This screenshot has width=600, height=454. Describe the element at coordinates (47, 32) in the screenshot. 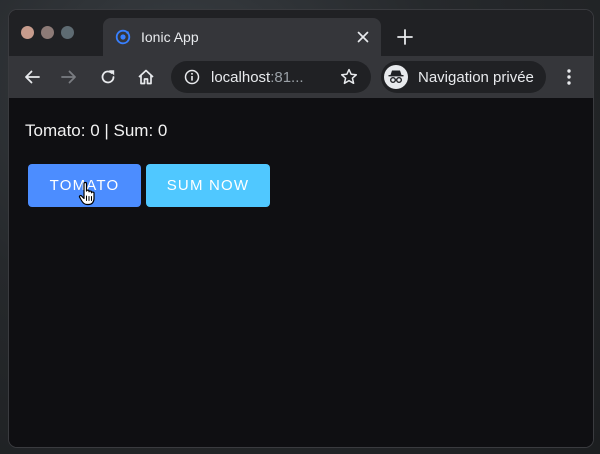

I see `minimize-window-button` at that location.